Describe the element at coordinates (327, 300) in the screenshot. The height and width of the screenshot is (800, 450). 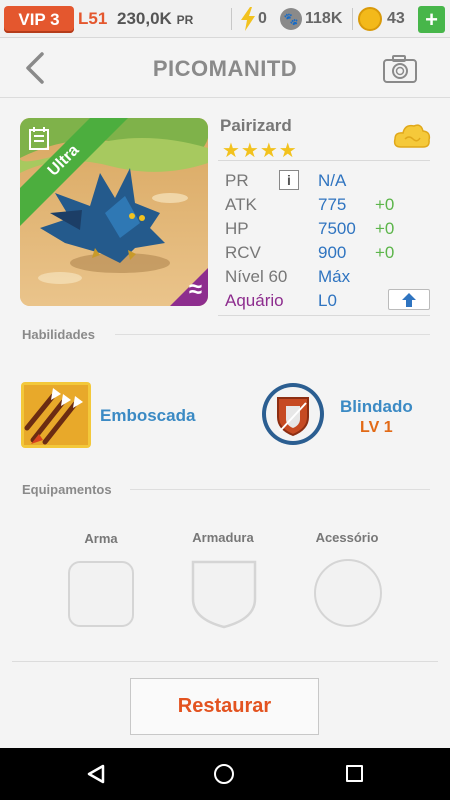
I see `aquarium-value: L0` at that location.